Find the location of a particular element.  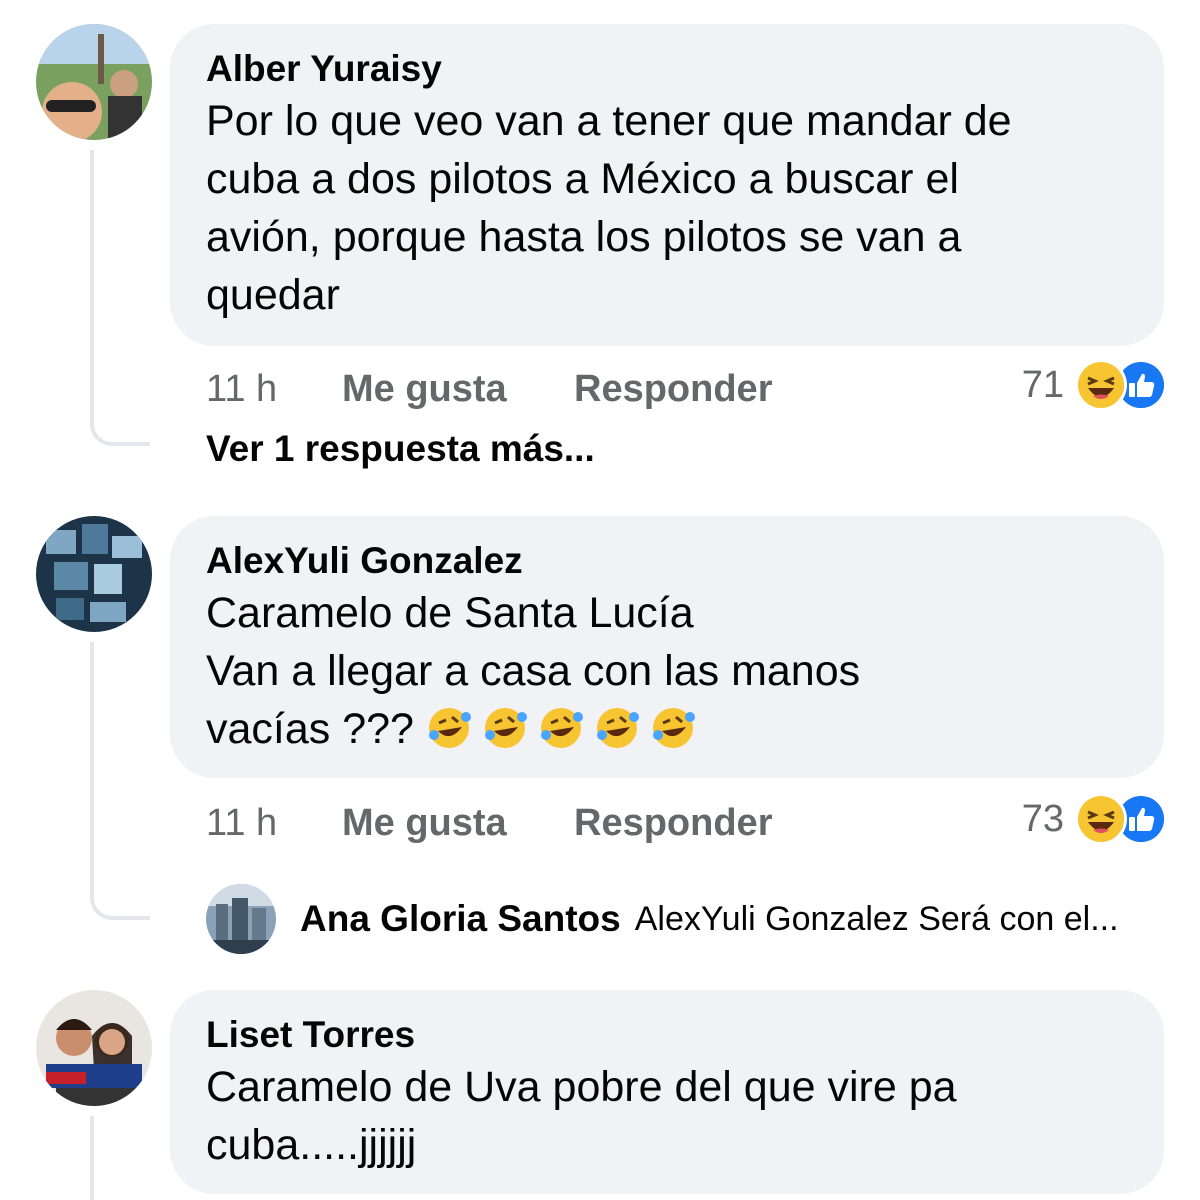

comment-text-line: Caramelo de Santa Lucía is located at coordinates (450, 613).